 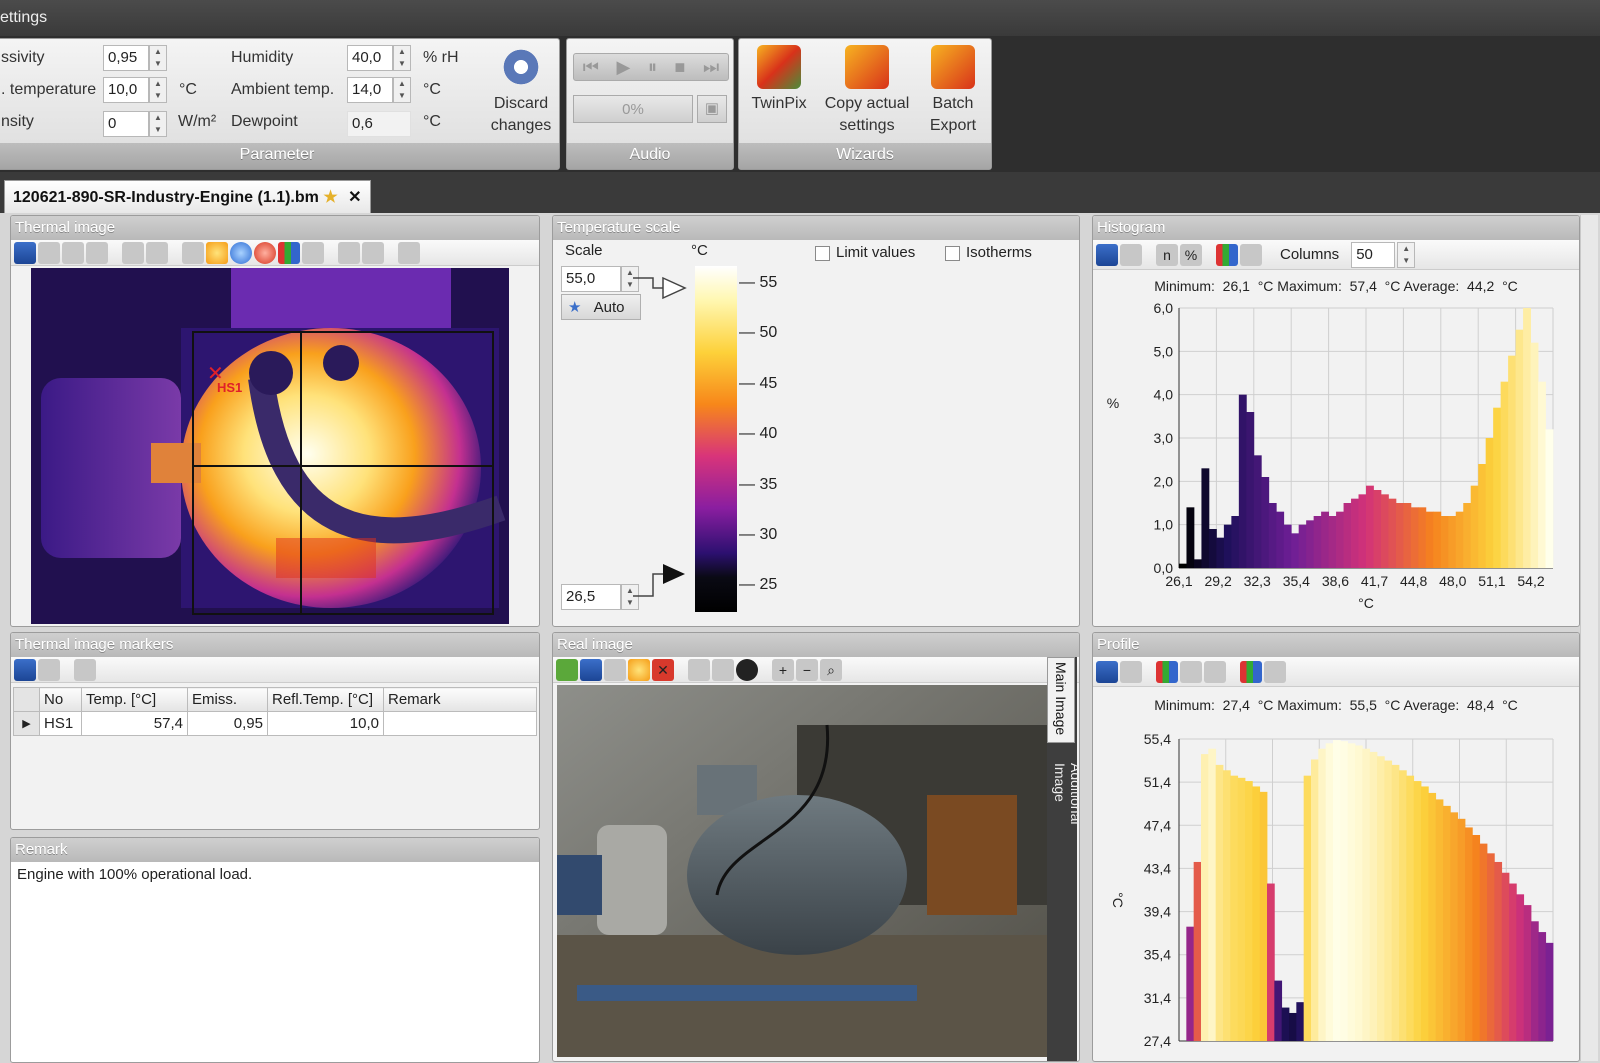 What do you see at coordinates (652, 67) in the screenshot?
I see `pause-icon: ⏸` at bounding box center [652, 67].